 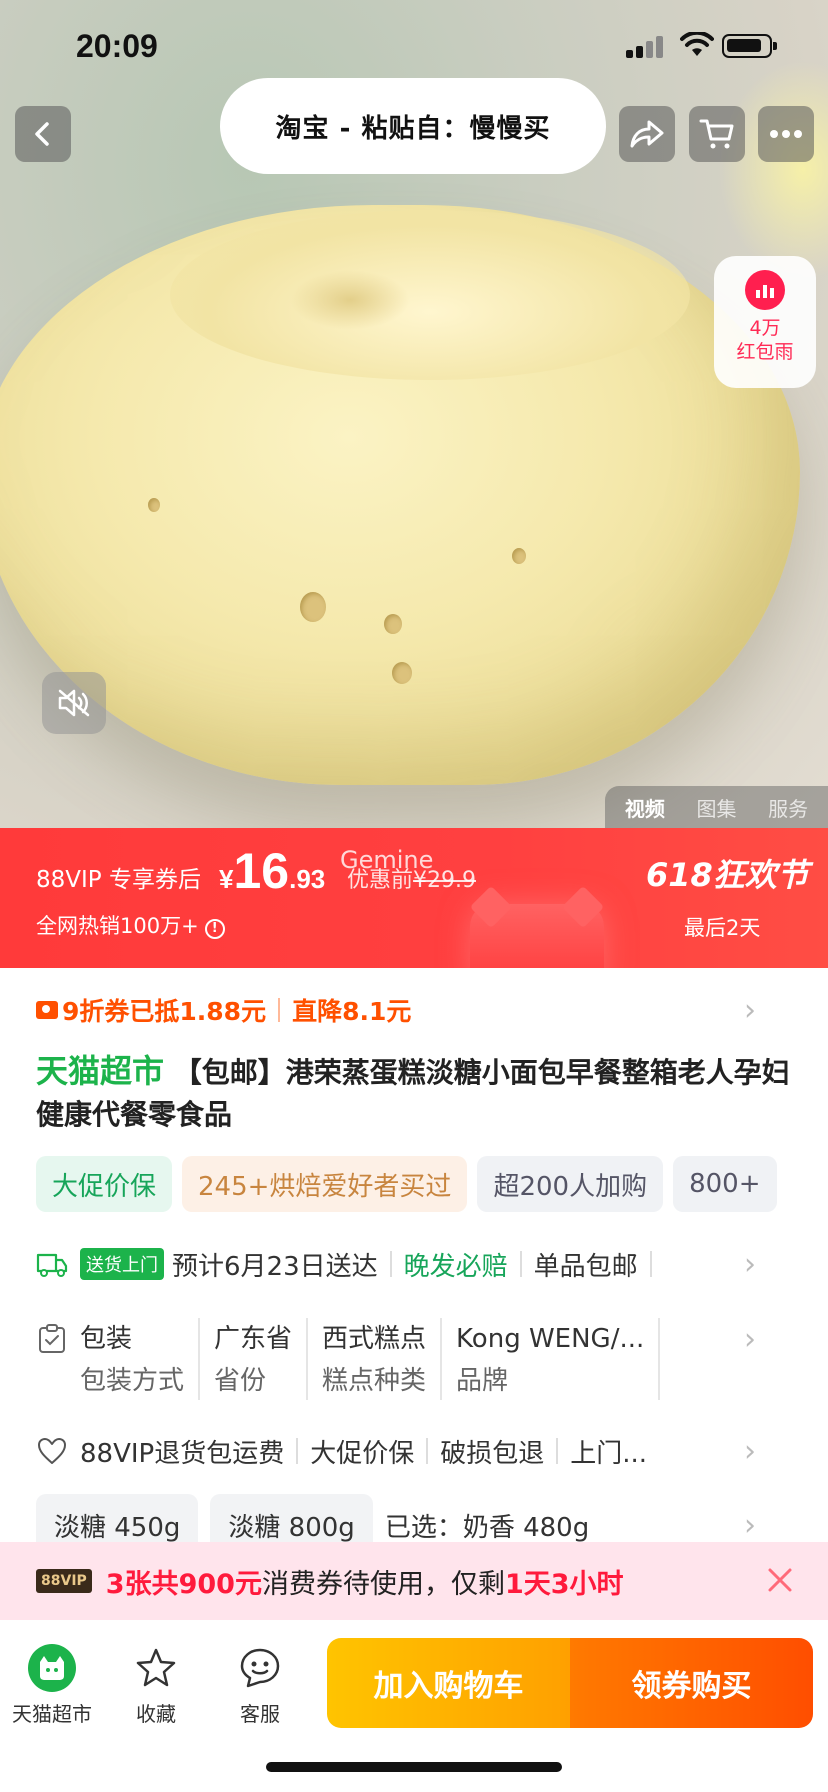 I want to click on battery-icon, so click(x=749, y=46).